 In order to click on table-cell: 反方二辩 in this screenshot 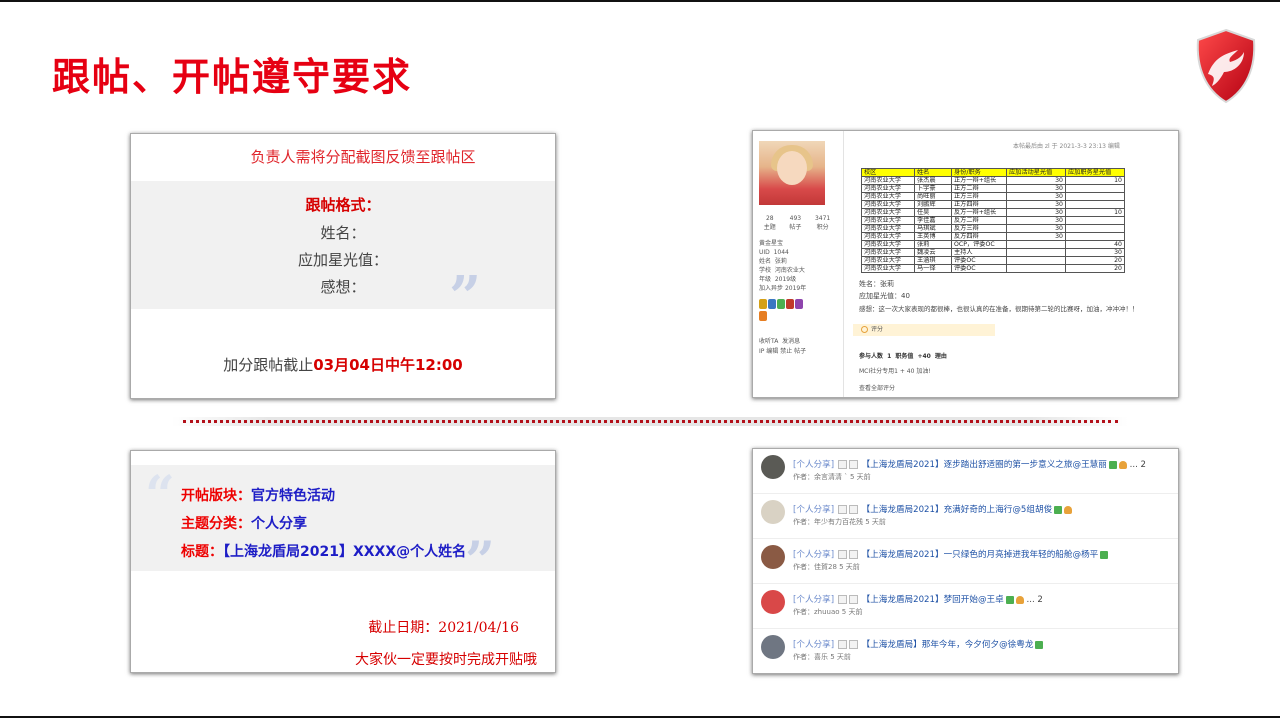, I will do `click(979, 220)`.